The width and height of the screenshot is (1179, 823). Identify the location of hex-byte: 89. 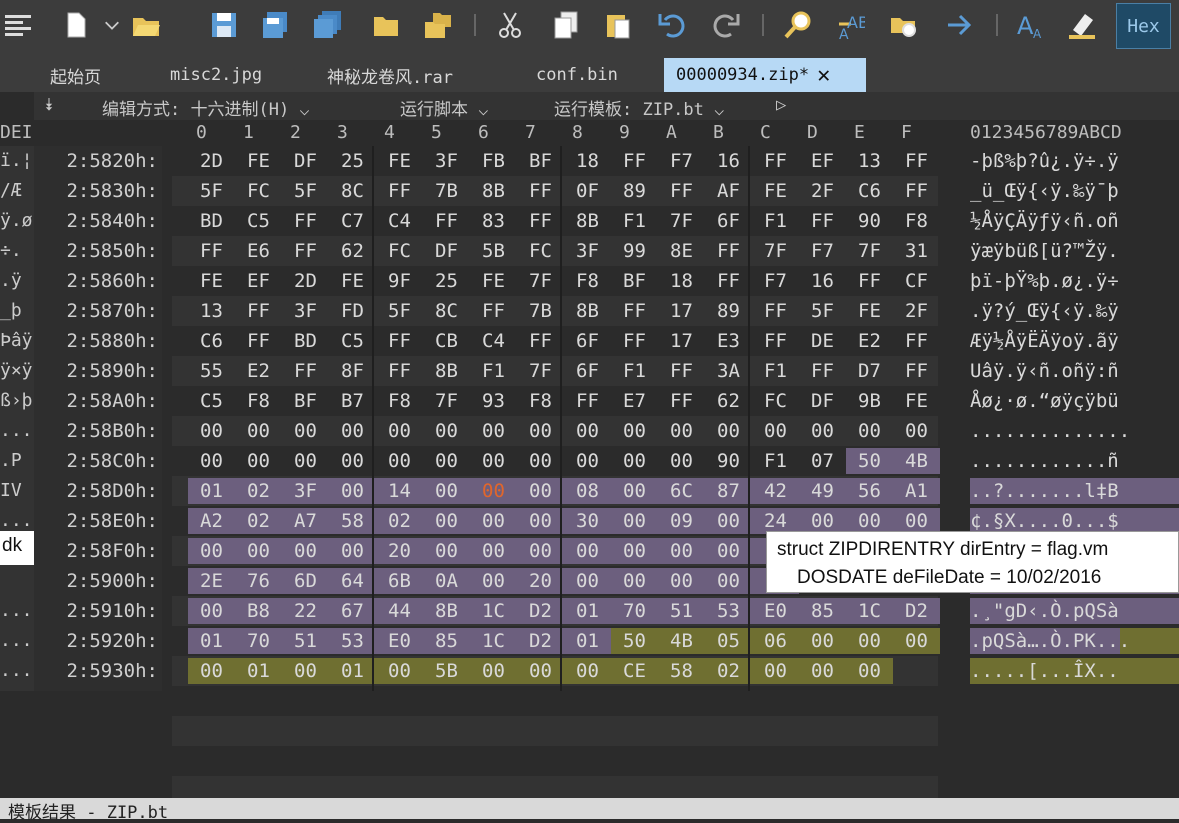
(634, 191).